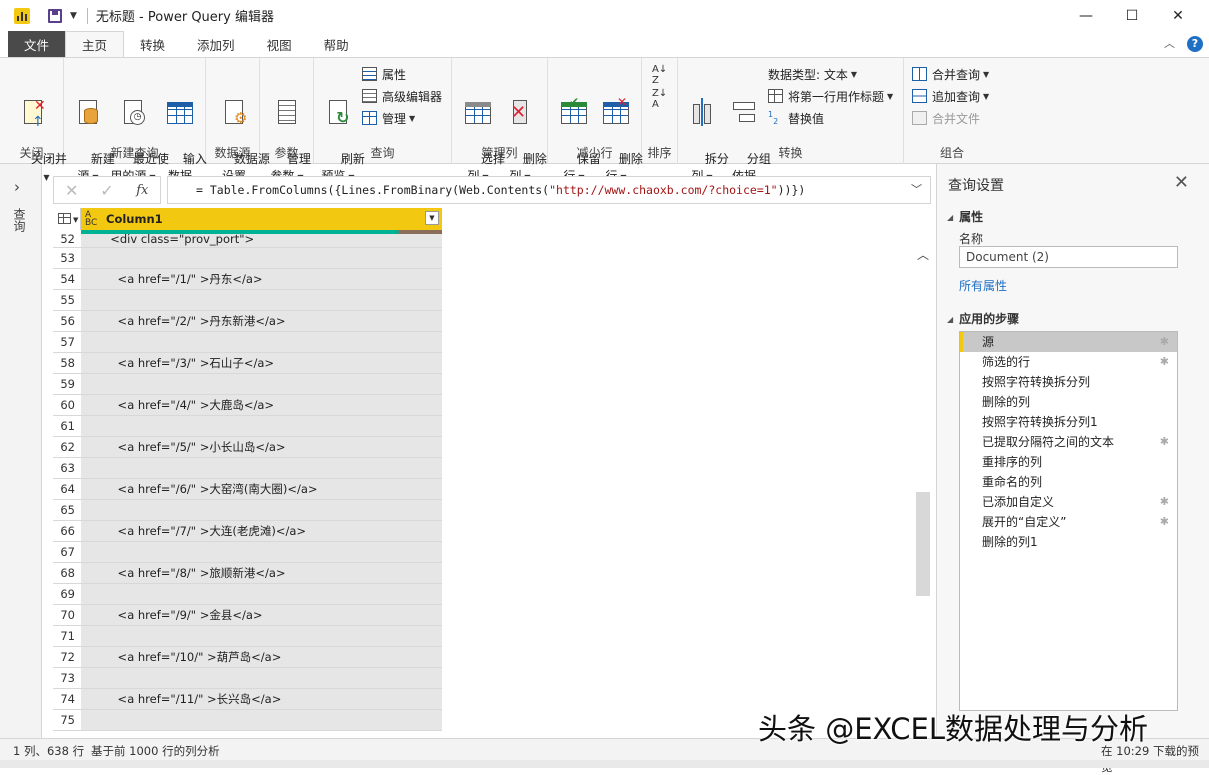 Image resolution: width=1209 pixels, height=775 pixels. Describe the element at coordinates (261, 531) in the screenshot. I see `table-cell: <a href="/7/" >大连(老虎滩)</a>` at that location.